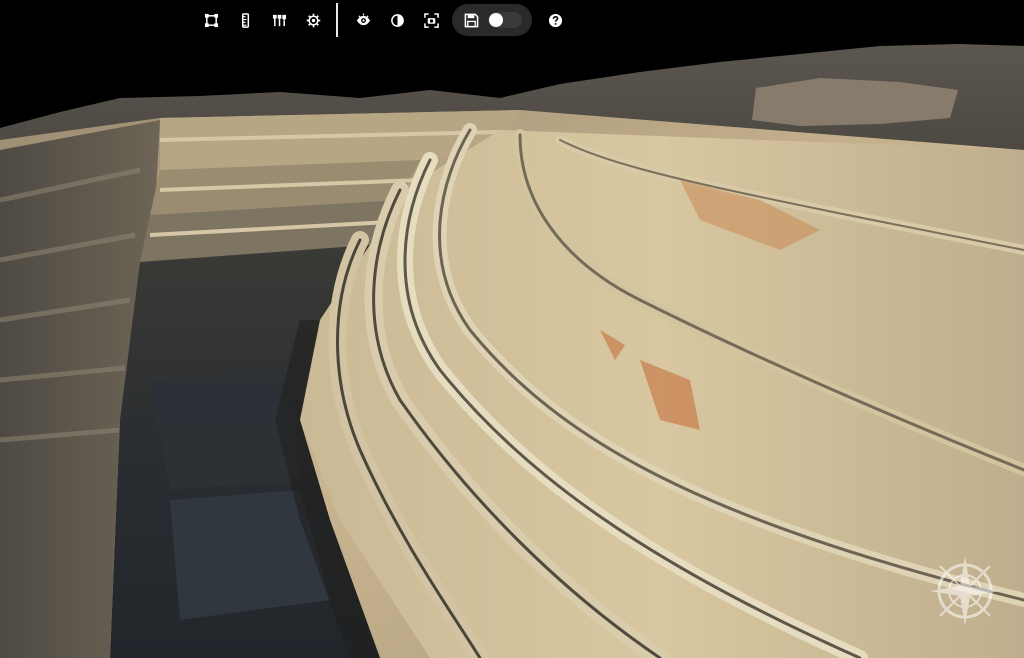 Image resolution: width=1024 pixels, height=658 pixels. I want to click on contrast-button, so click(397, 20).